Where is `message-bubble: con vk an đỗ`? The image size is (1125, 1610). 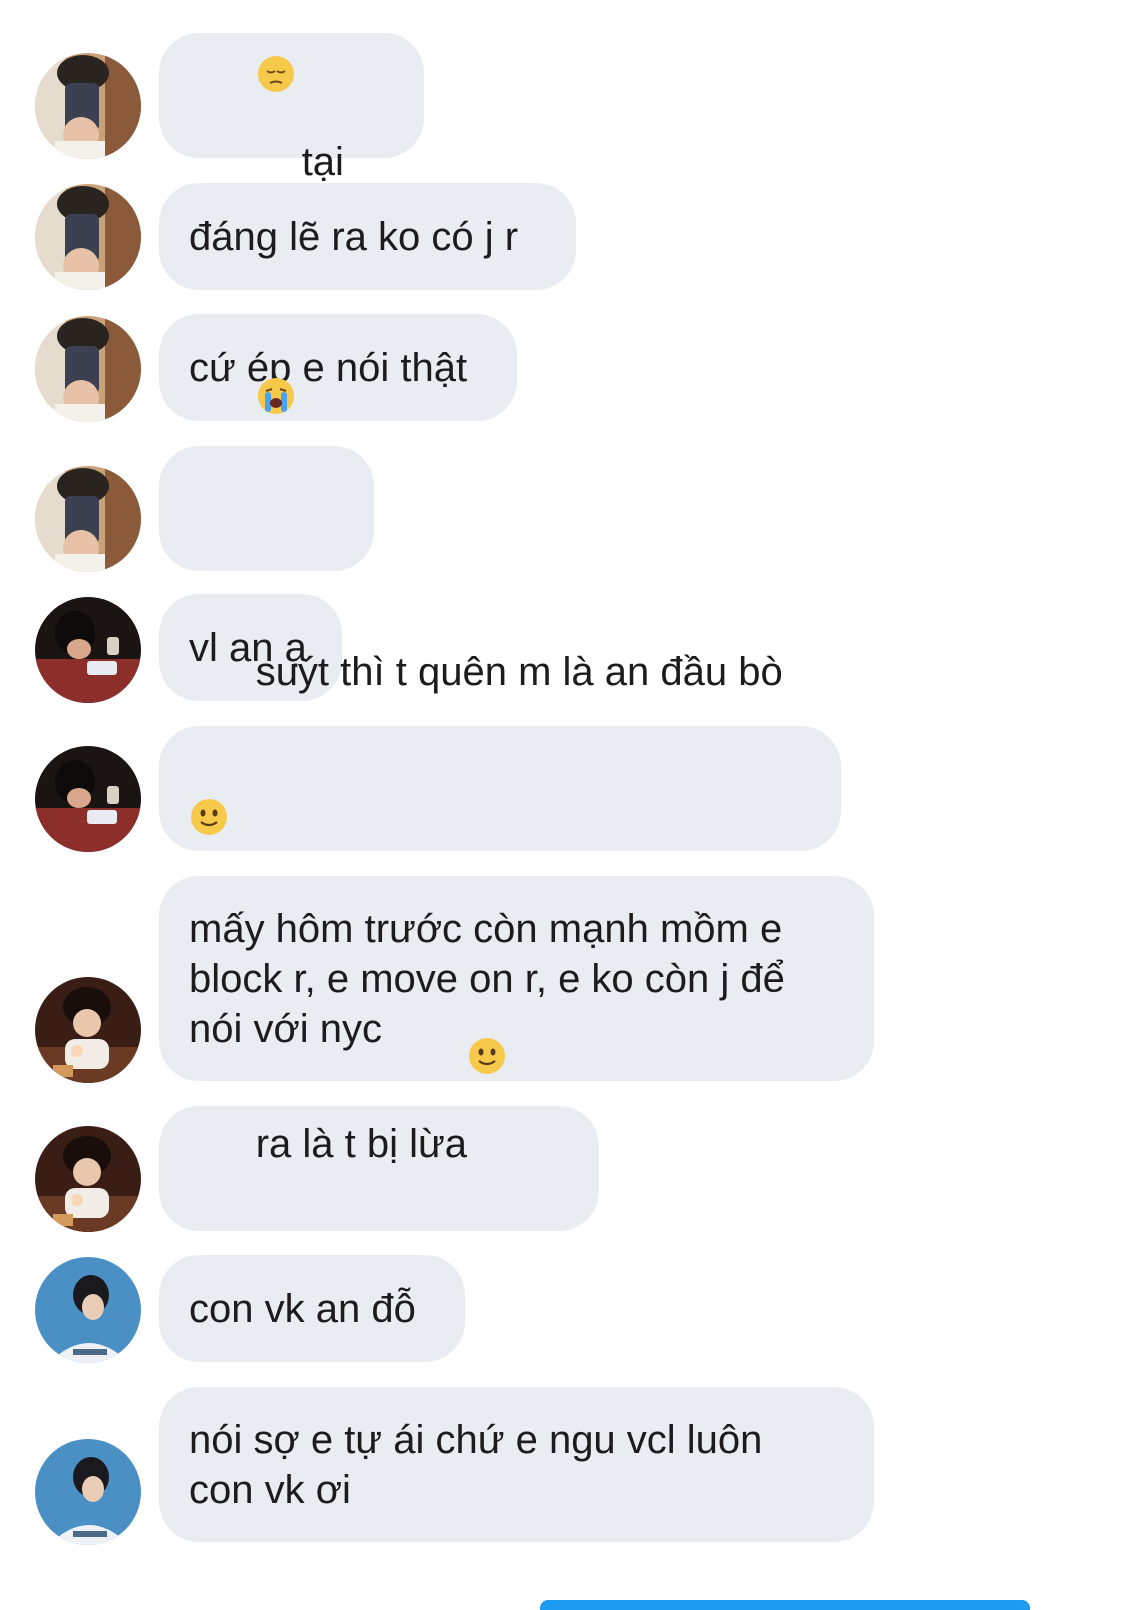 message-bubble: con vk an đỗ is located at coordinates (312, 1308).